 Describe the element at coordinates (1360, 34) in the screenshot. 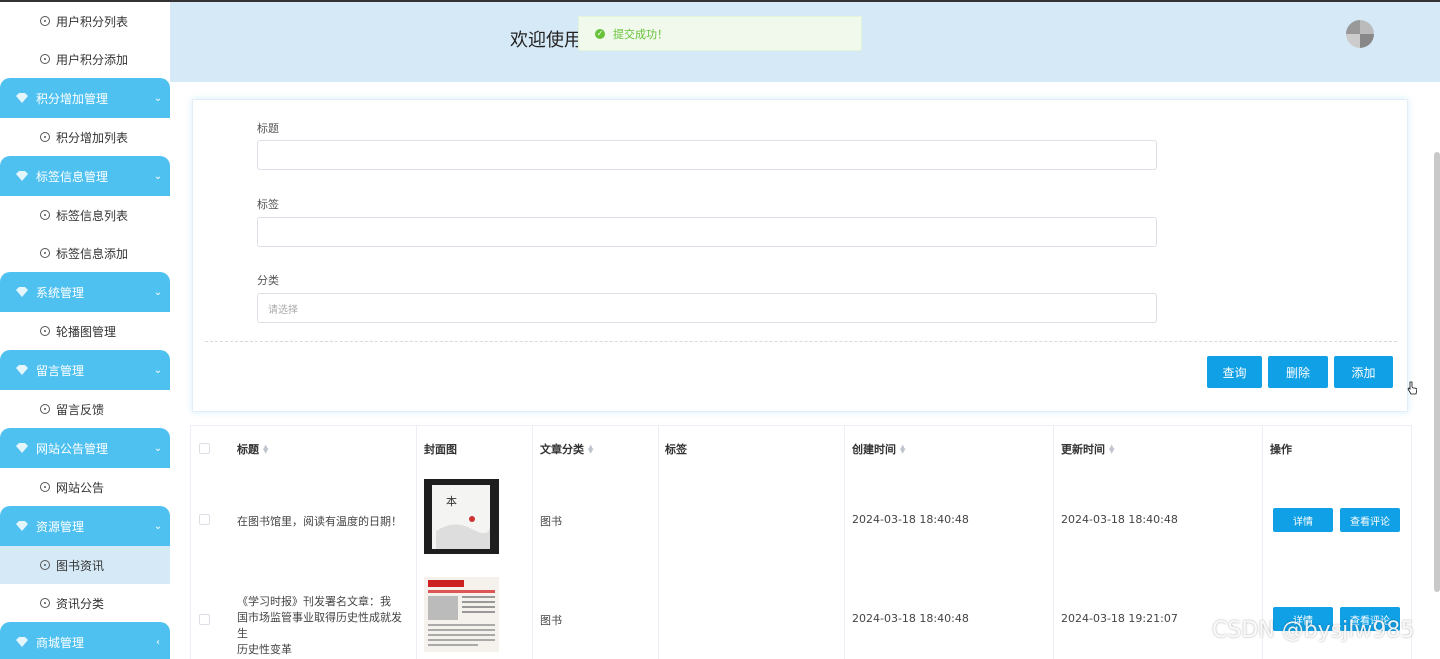

I see `avatar` at that location.